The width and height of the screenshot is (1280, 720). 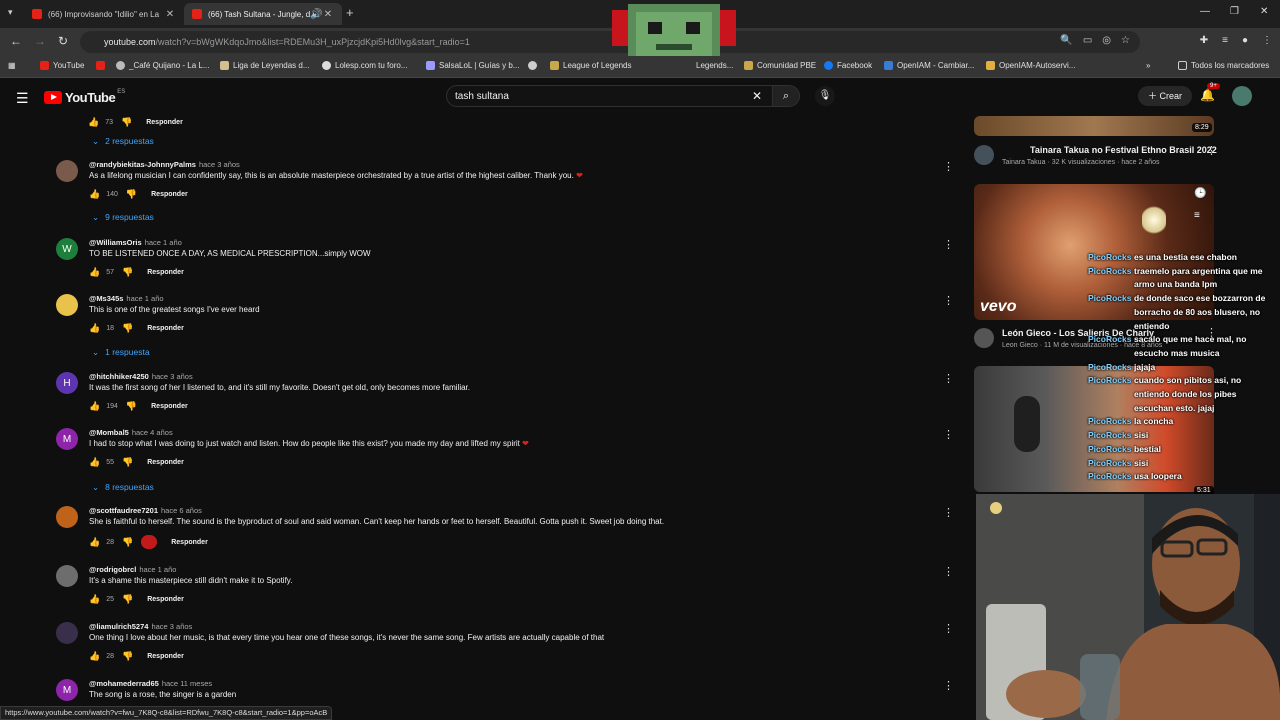 I want to click on close-window-icon: ✕, so click(x=1264, y=11).